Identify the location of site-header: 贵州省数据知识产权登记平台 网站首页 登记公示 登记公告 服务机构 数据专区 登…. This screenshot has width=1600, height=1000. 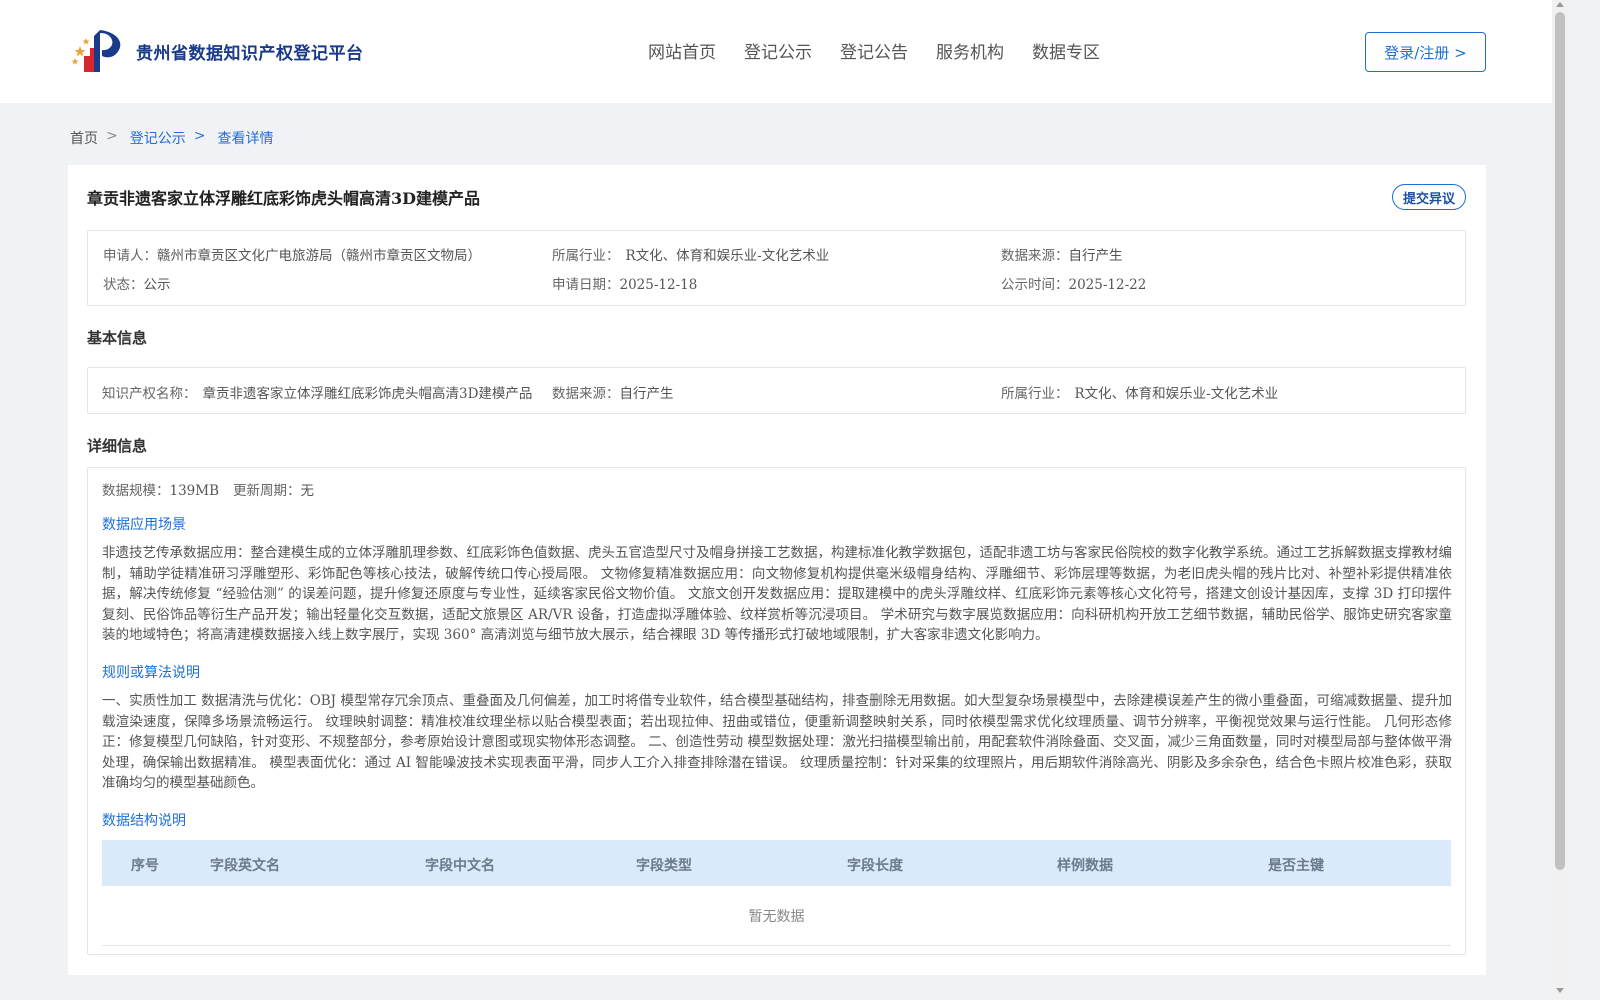
(784, 51).